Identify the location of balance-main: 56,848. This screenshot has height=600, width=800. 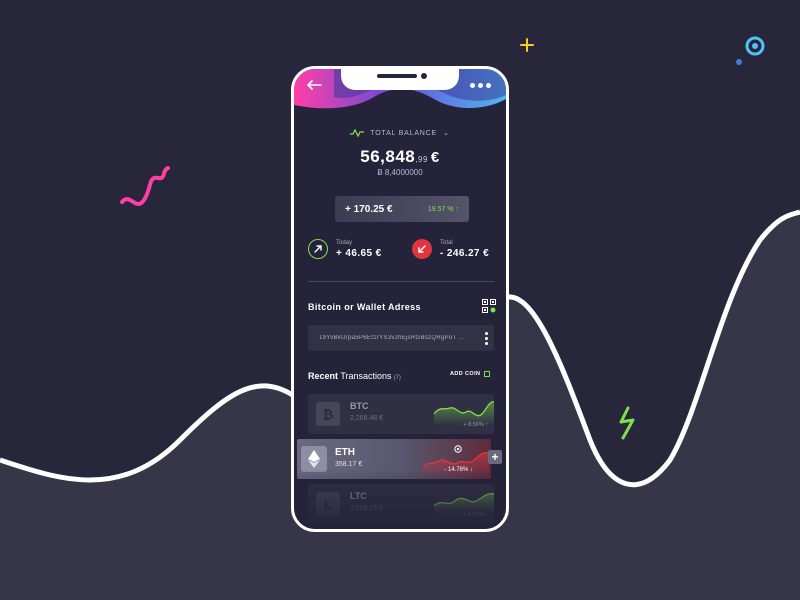
(388, 156).